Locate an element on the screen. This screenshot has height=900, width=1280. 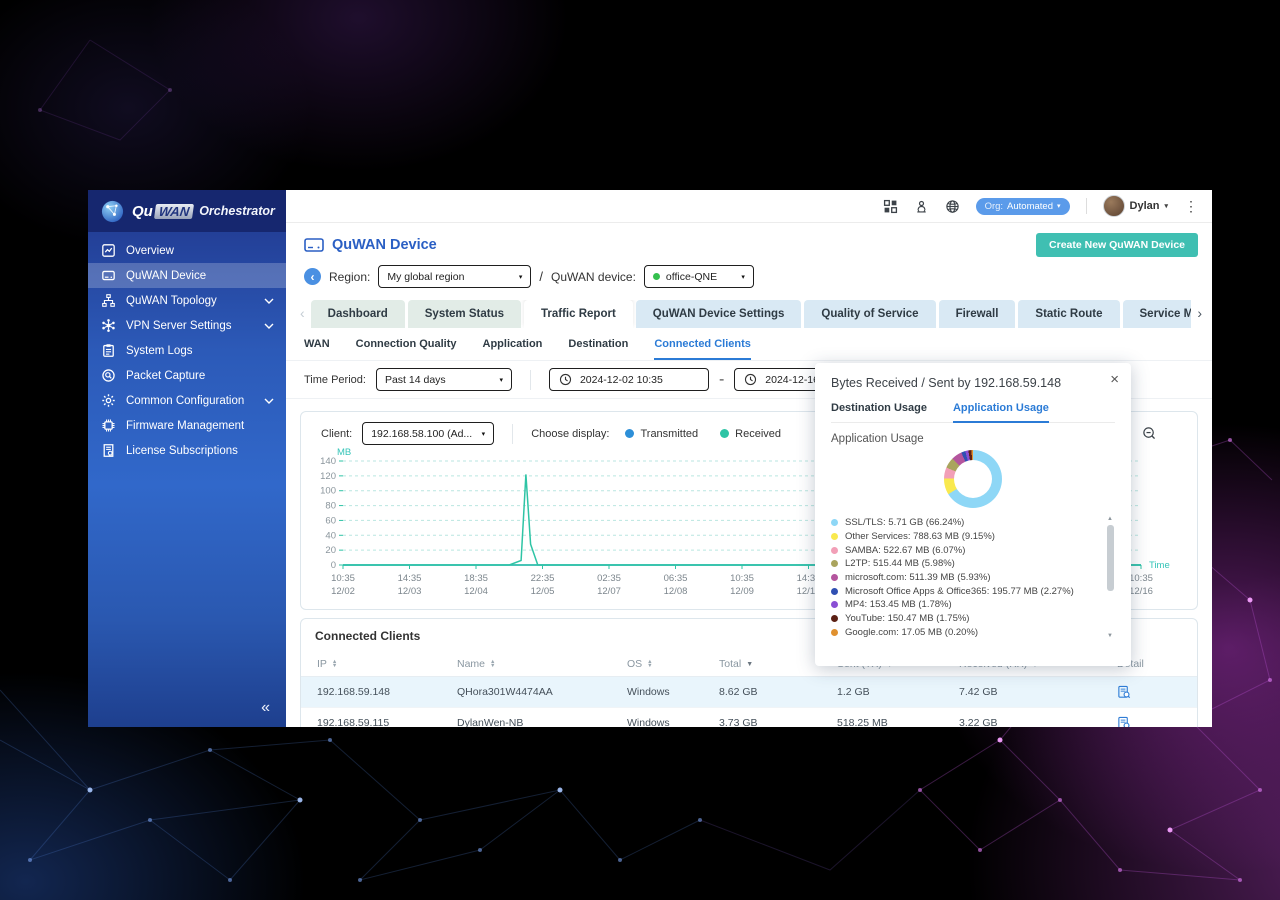
sidebar-item-quwan-device: QuWAN Device is located at coordinates (187, 275).